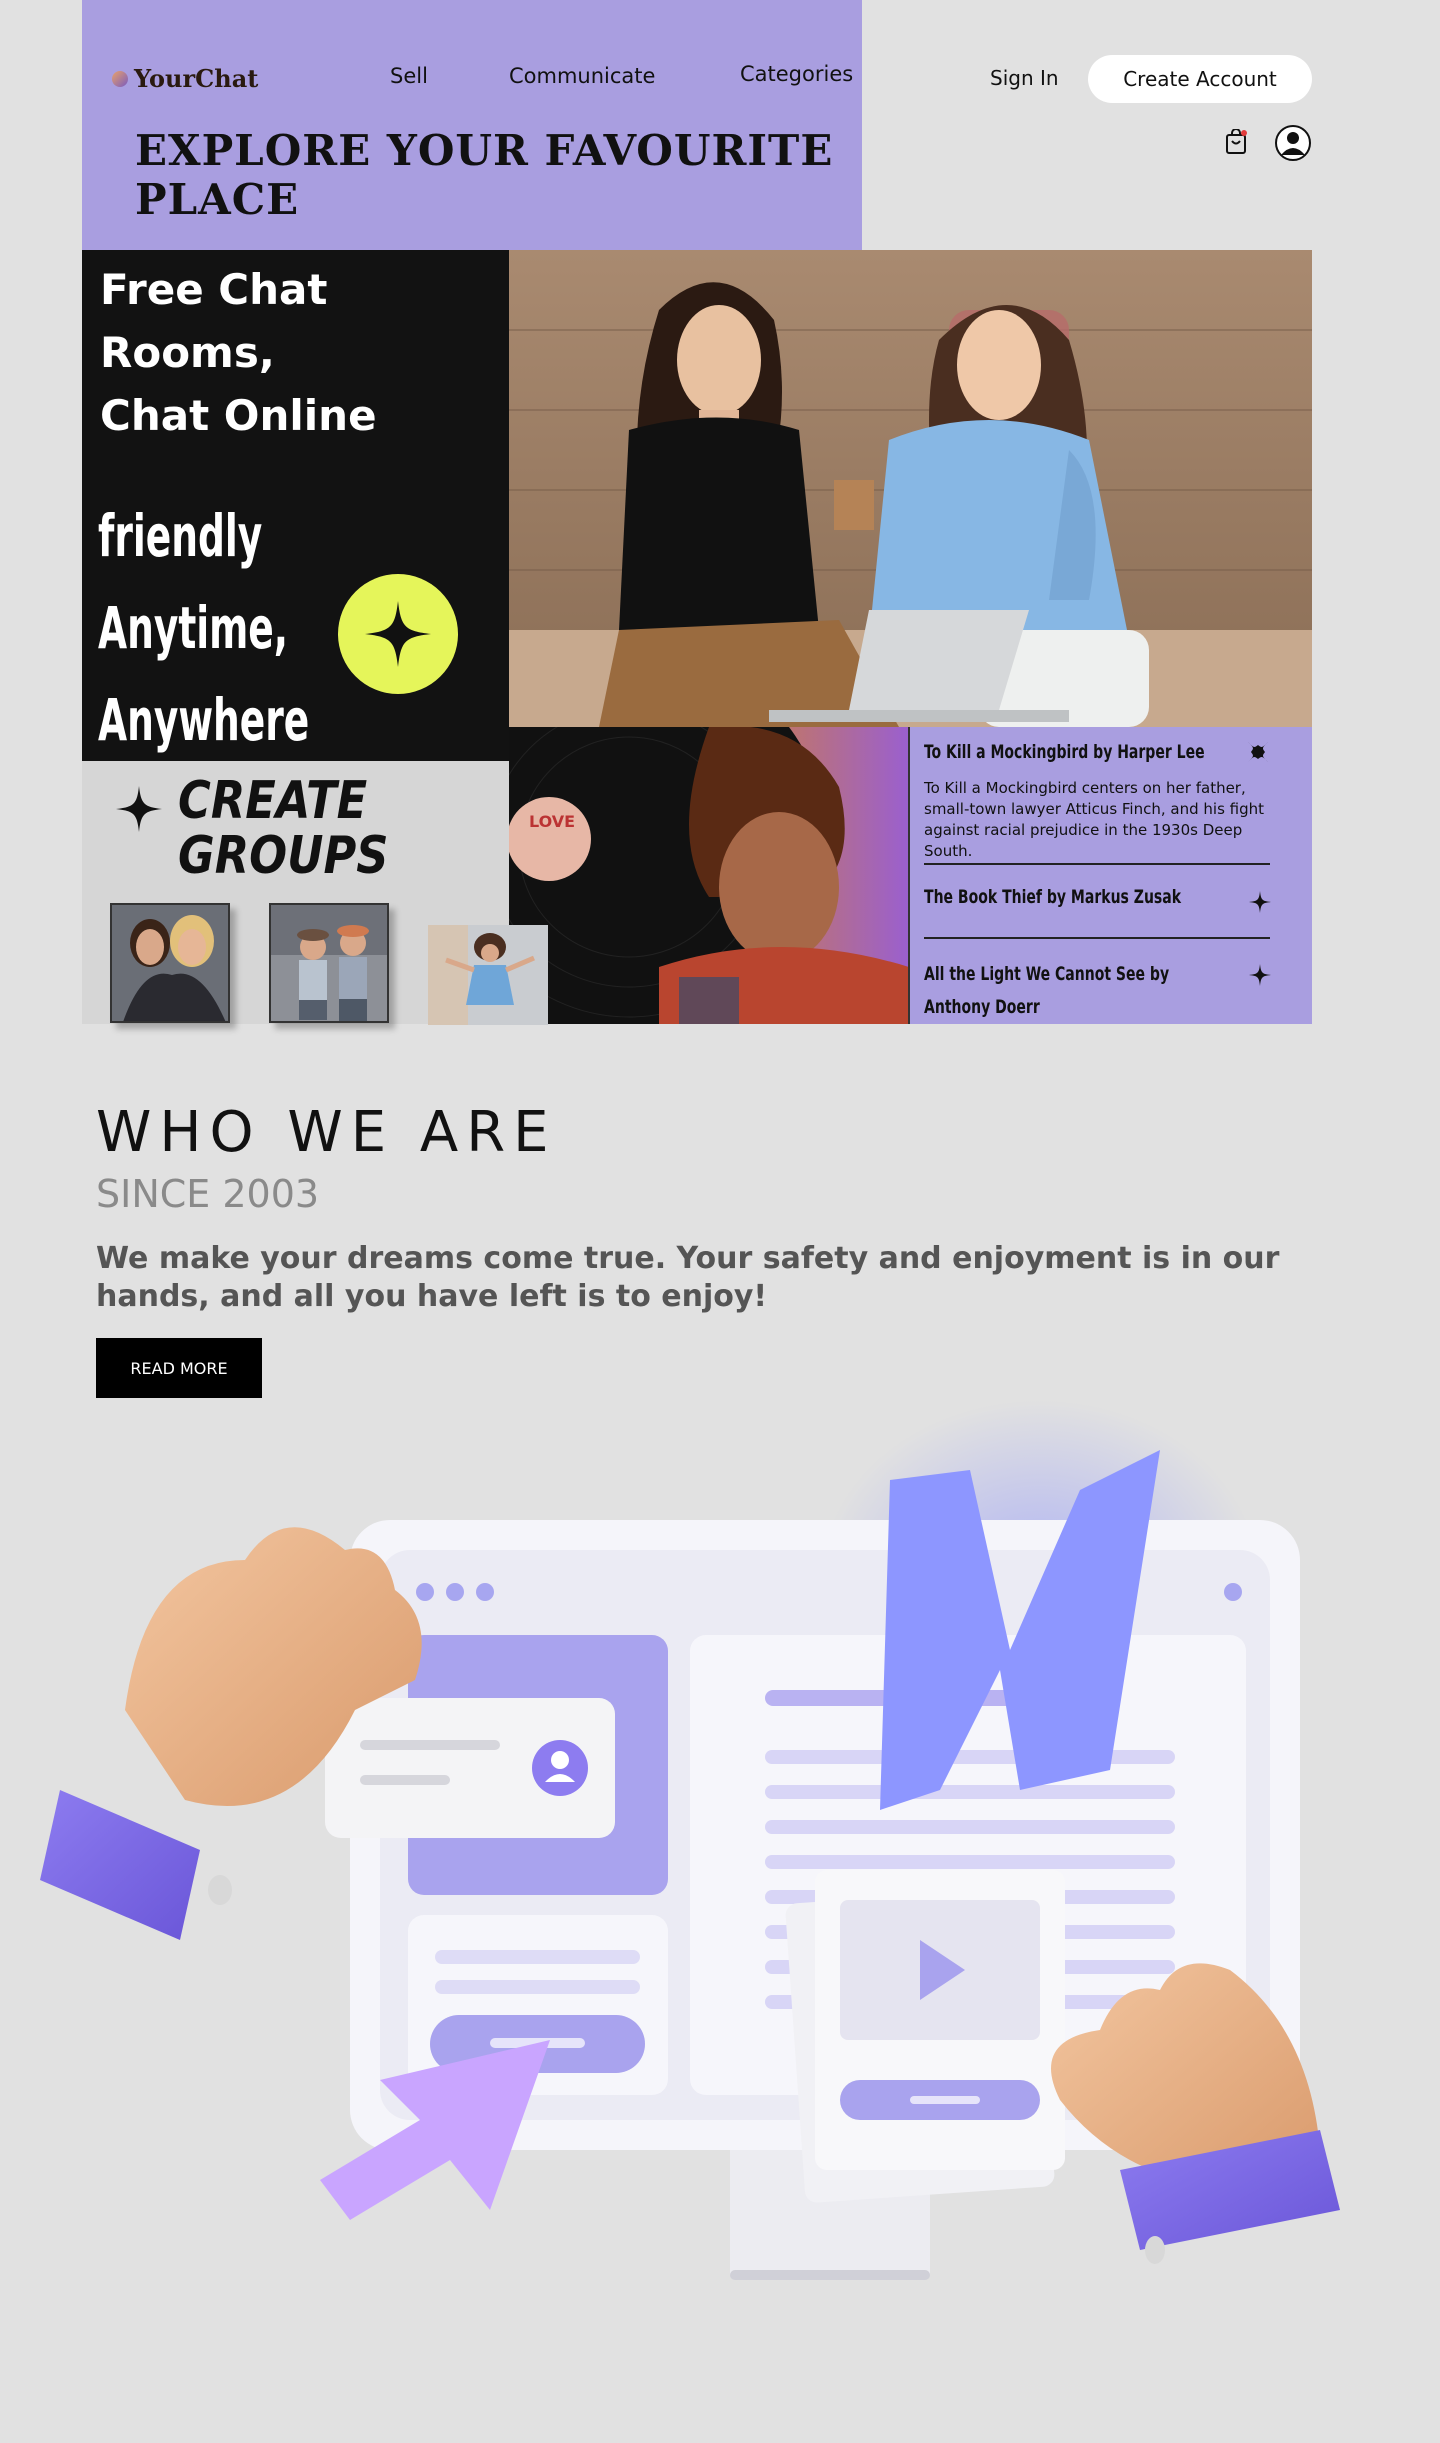 Image resolution: width=1440 pixels, height=2443 pixels. What do you see at coordinates (1236, 142) in the screenshot?
I see `cart-icon` at bounding box center [1236, 142].